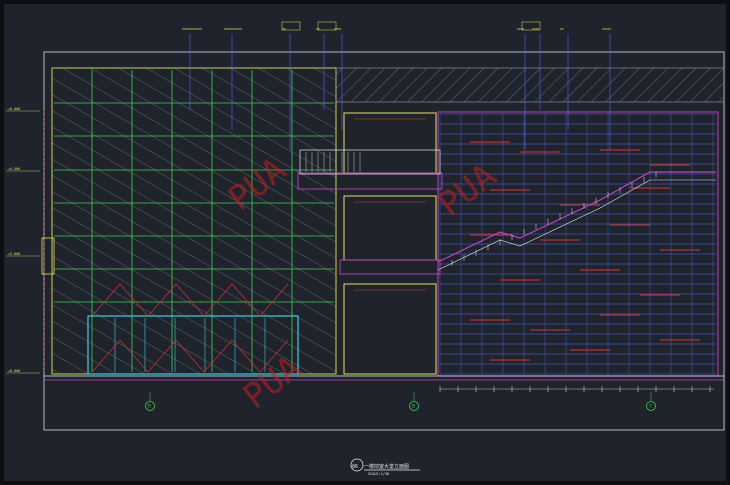 The height and width of the screenshot is (485, 730). I want to click on callout-label-1: XXXXXXXXXX, so click(233, 29).